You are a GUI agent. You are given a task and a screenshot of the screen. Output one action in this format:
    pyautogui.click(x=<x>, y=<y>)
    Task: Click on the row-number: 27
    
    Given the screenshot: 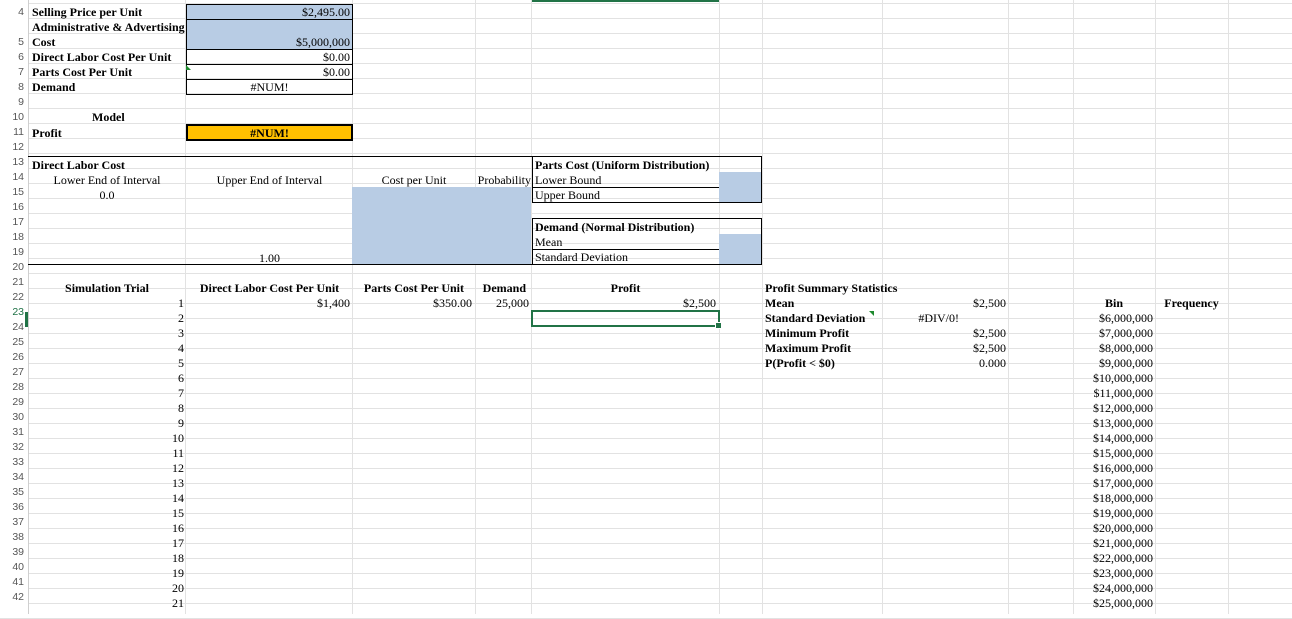 What is the action you would take?
    pyautogui.click(x=12, y=372)
    